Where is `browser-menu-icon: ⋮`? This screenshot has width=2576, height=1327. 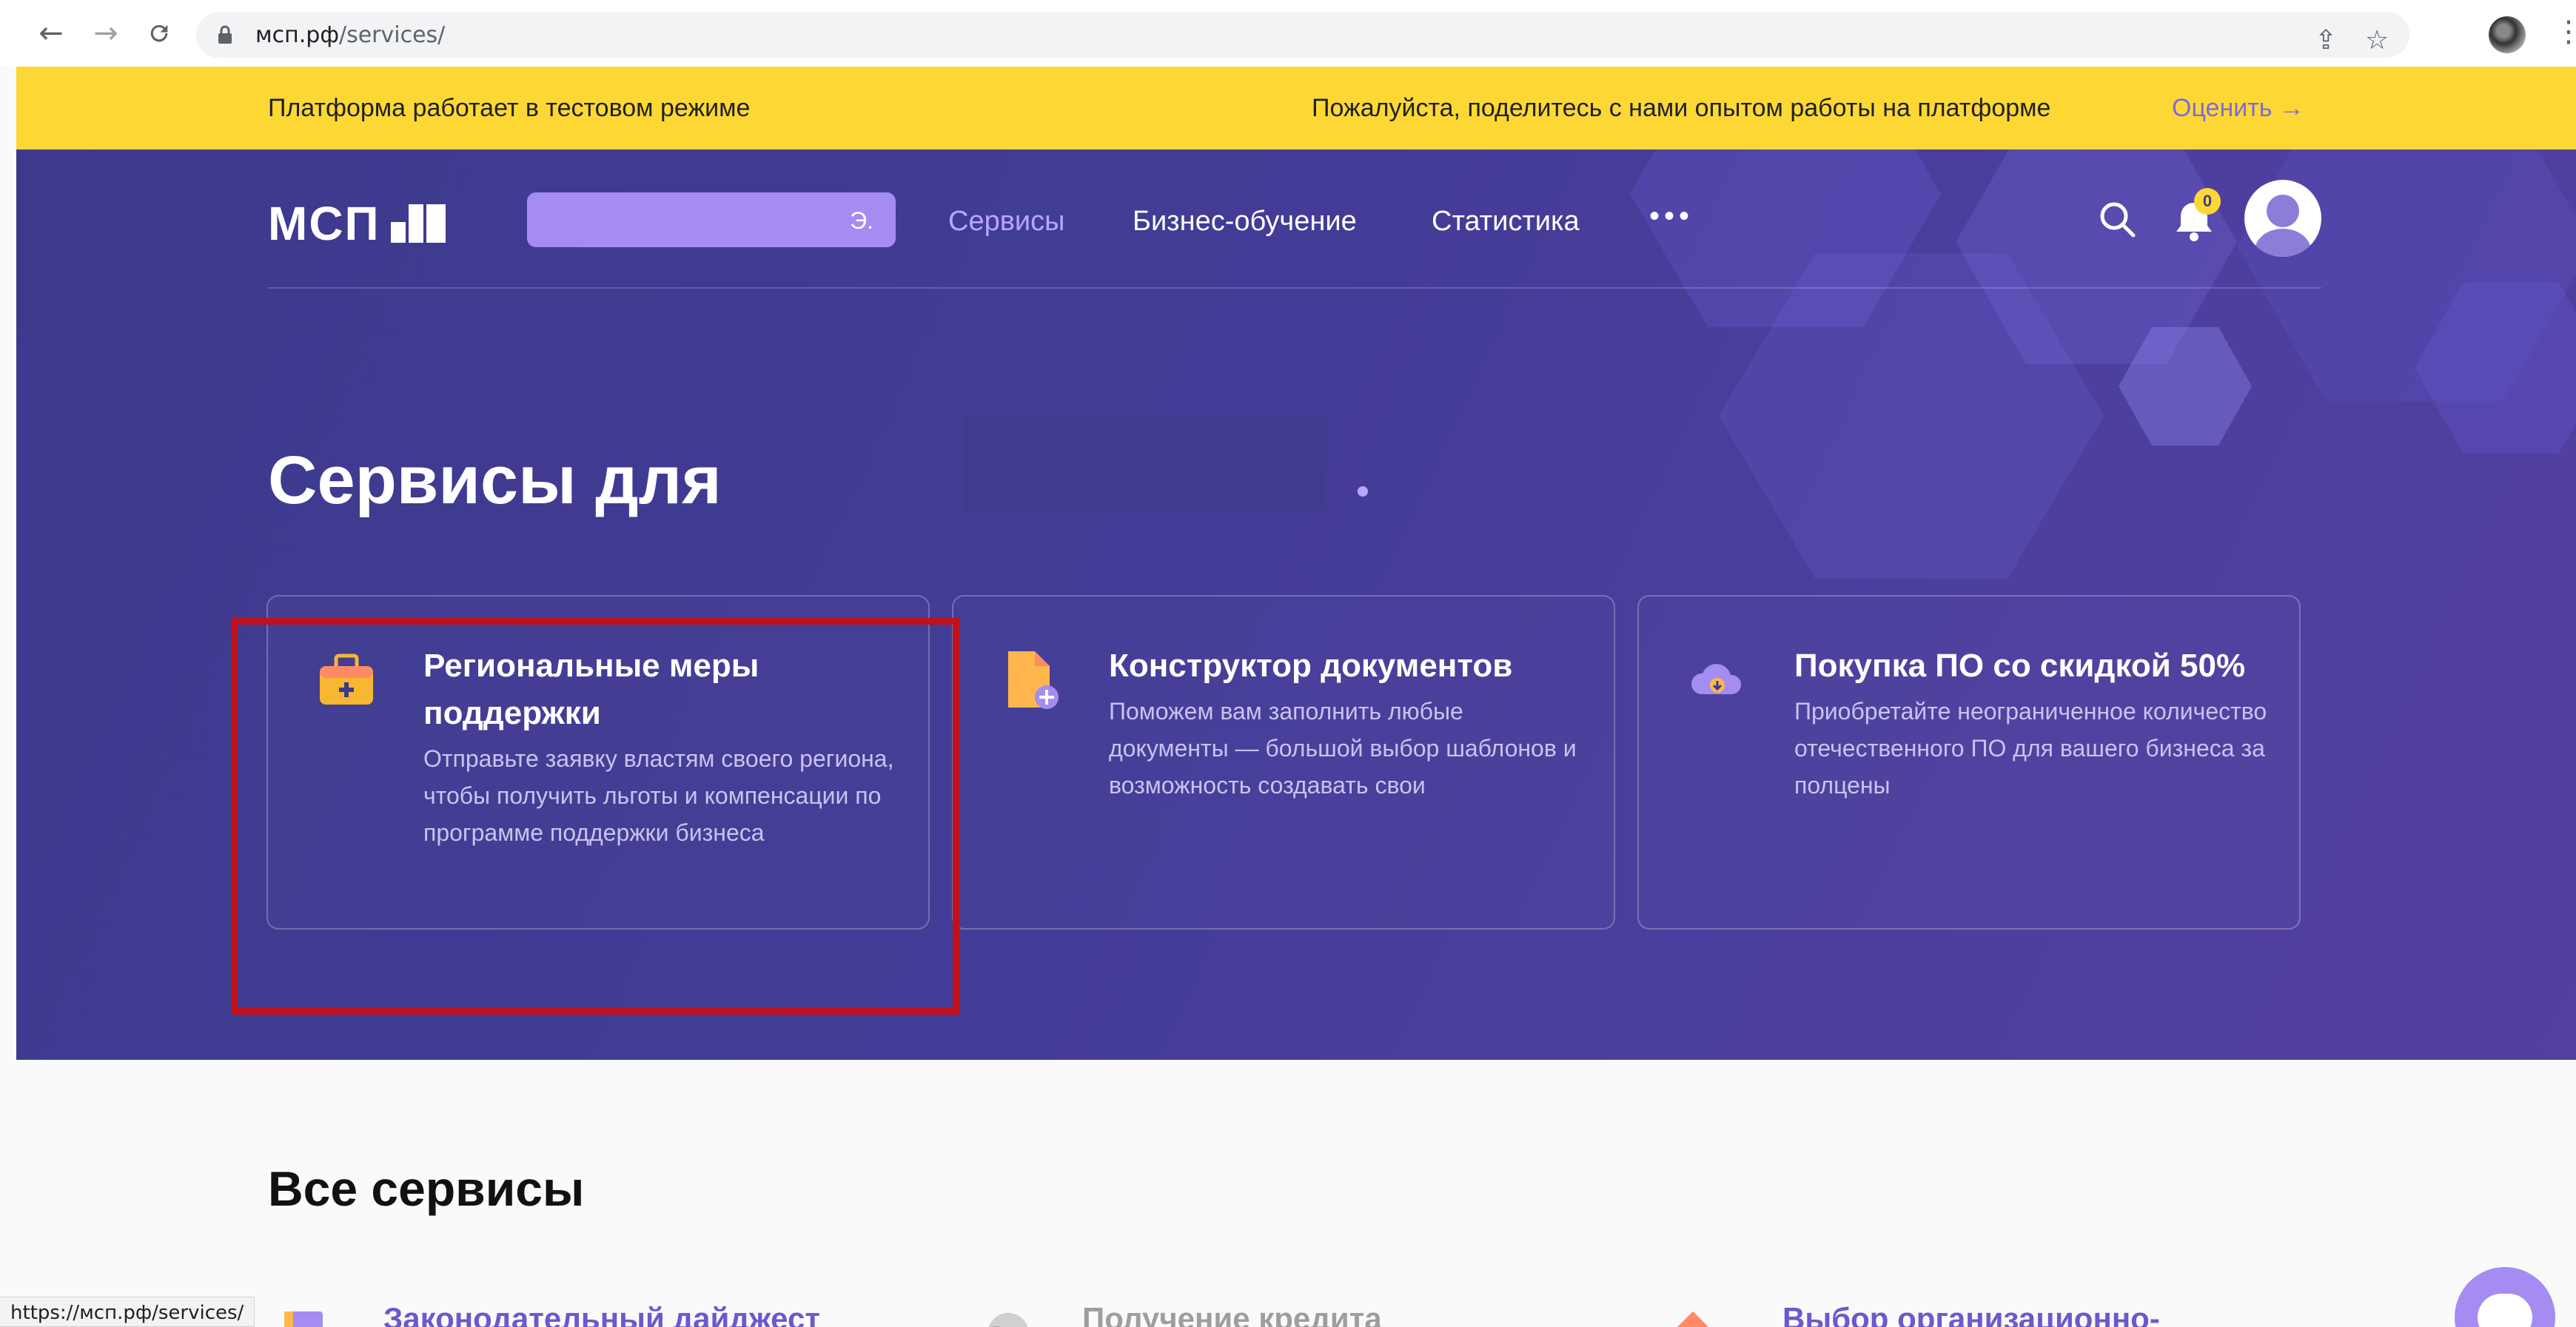 browser-menu-icon: ⋮ is located at coordinates (2565, 32).